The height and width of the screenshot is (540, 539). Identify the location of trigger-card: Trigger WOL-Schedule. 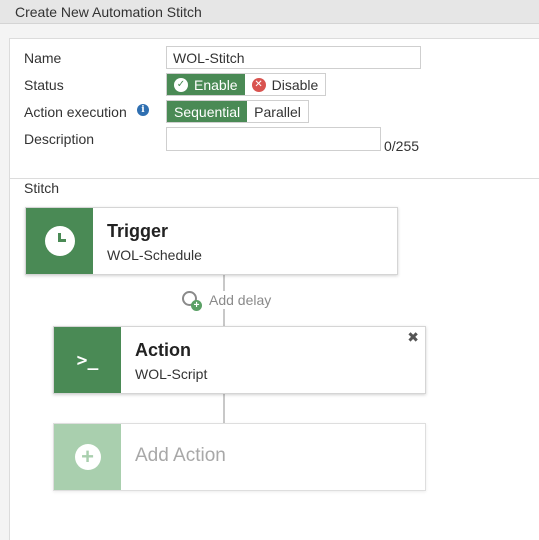
(211, 241).